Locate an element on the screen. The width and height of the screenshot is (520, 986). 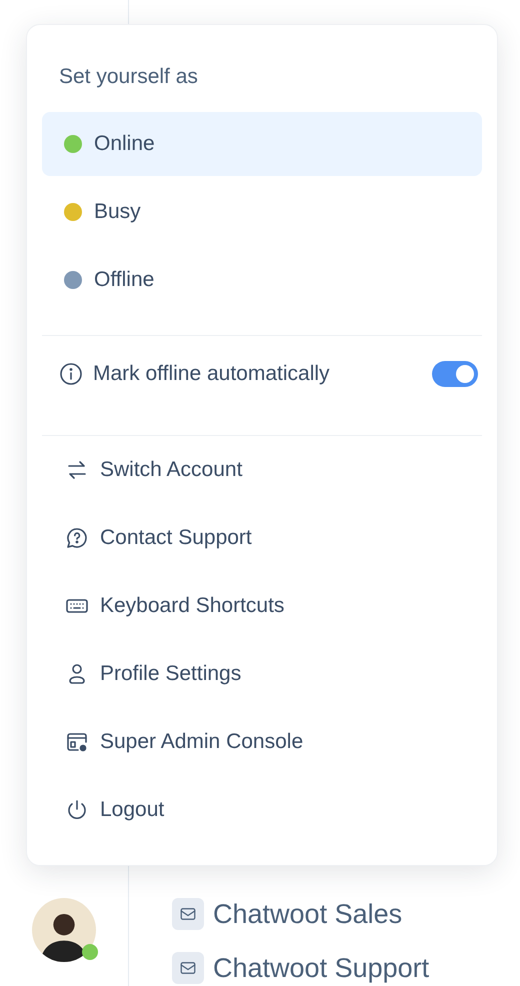
menu-item: Logout is located at coordinates (132, 810).